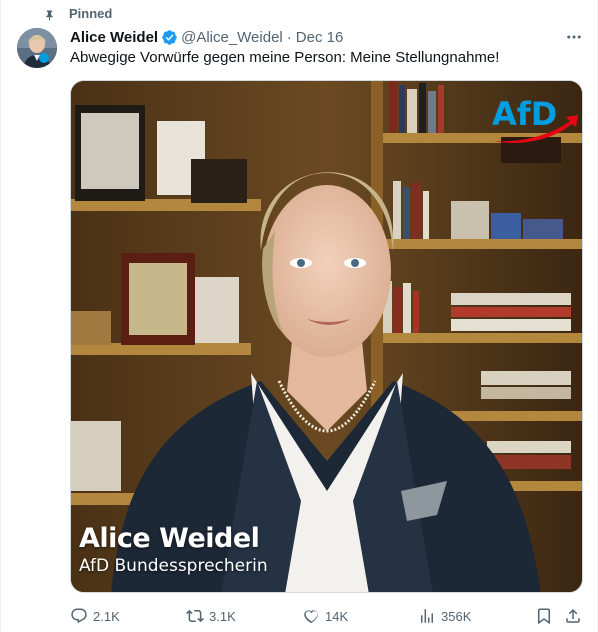  I want to click on share-button, so click(573, 616).